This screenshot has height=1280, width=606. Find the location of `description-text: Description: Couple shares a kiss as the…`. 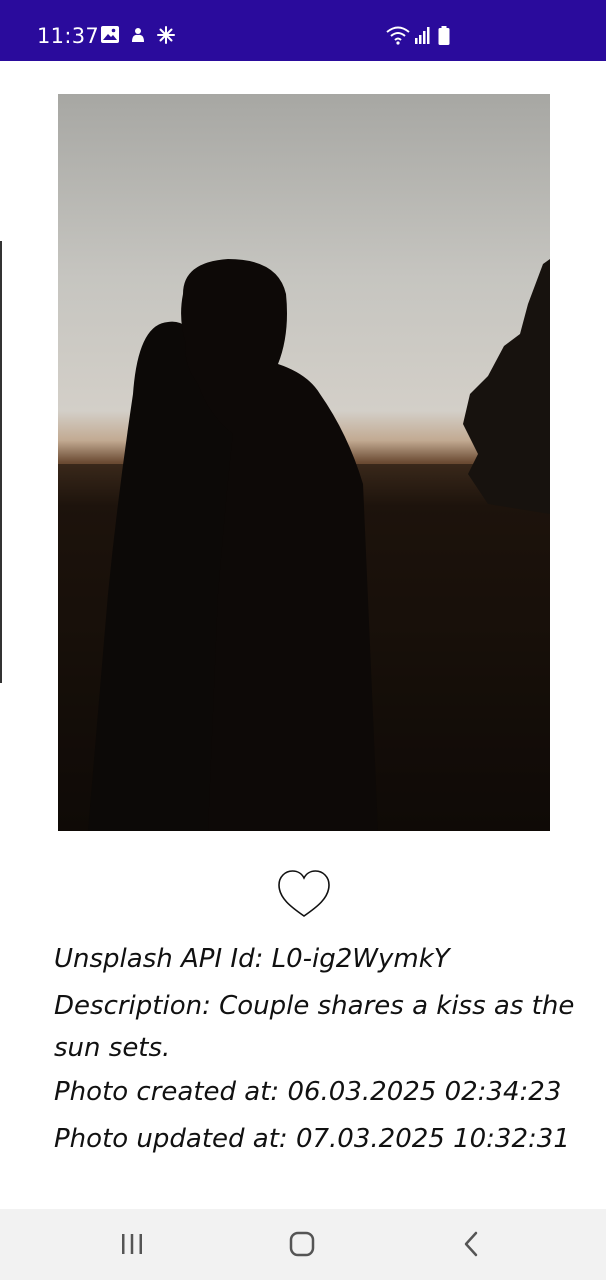

description-text: Description: Couple shares a kiss as the… is located at coordinates (314, 1027).